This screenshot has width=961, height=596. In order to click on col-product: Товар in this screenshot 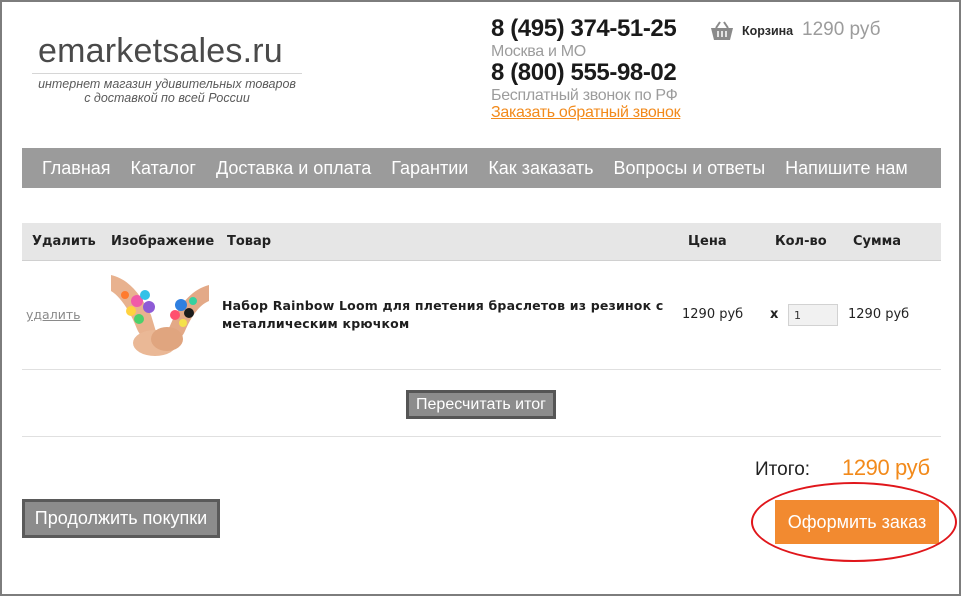, I will do `click(249, 241)`.